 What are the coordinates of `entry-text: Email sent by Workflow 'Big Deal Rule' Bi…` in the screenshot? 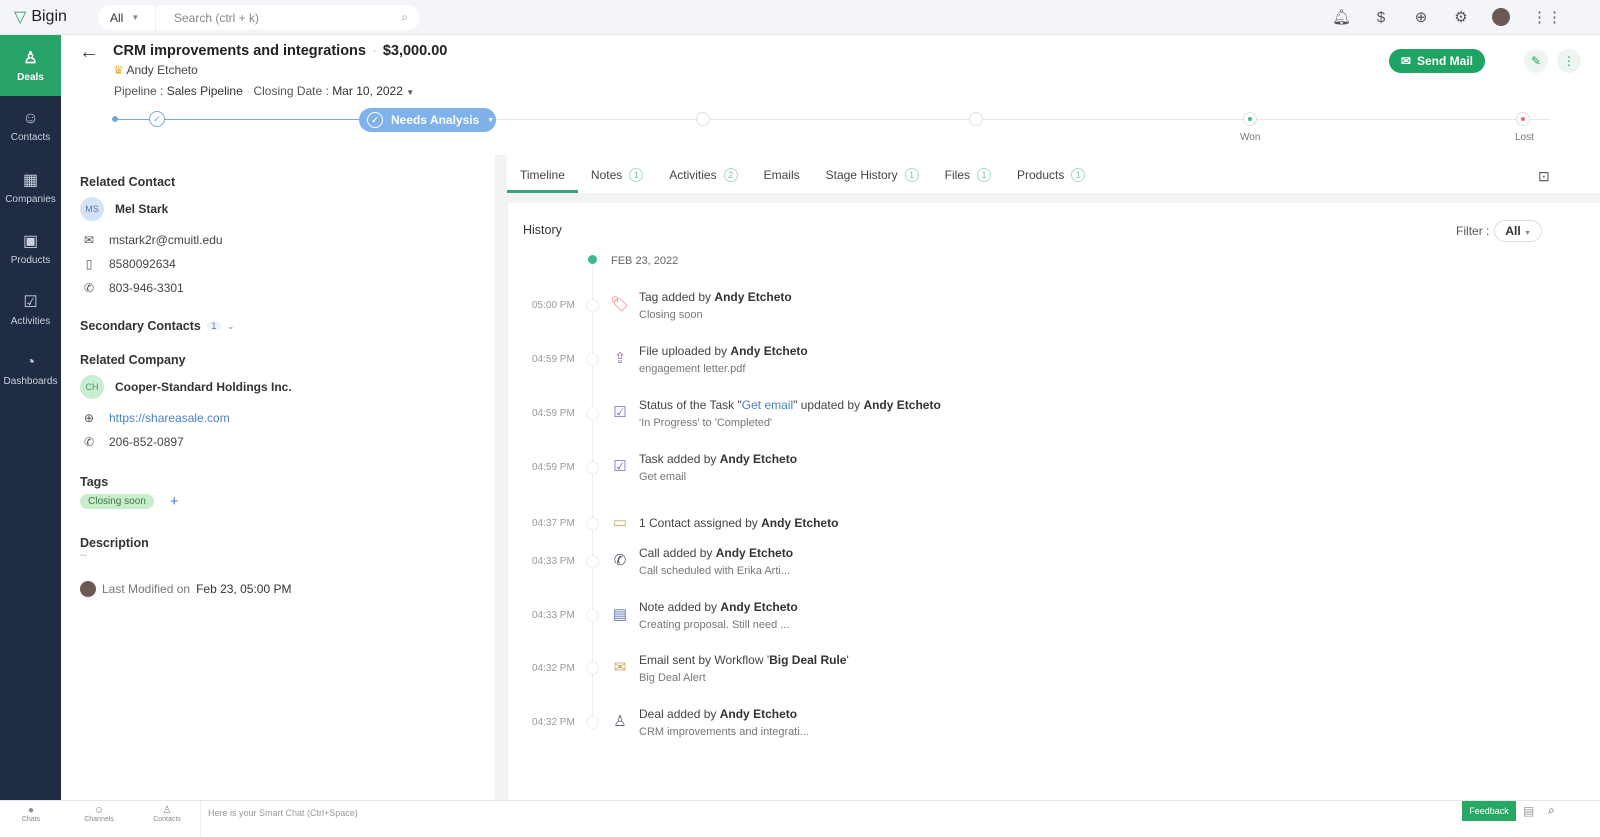 It's located at (744, 668).